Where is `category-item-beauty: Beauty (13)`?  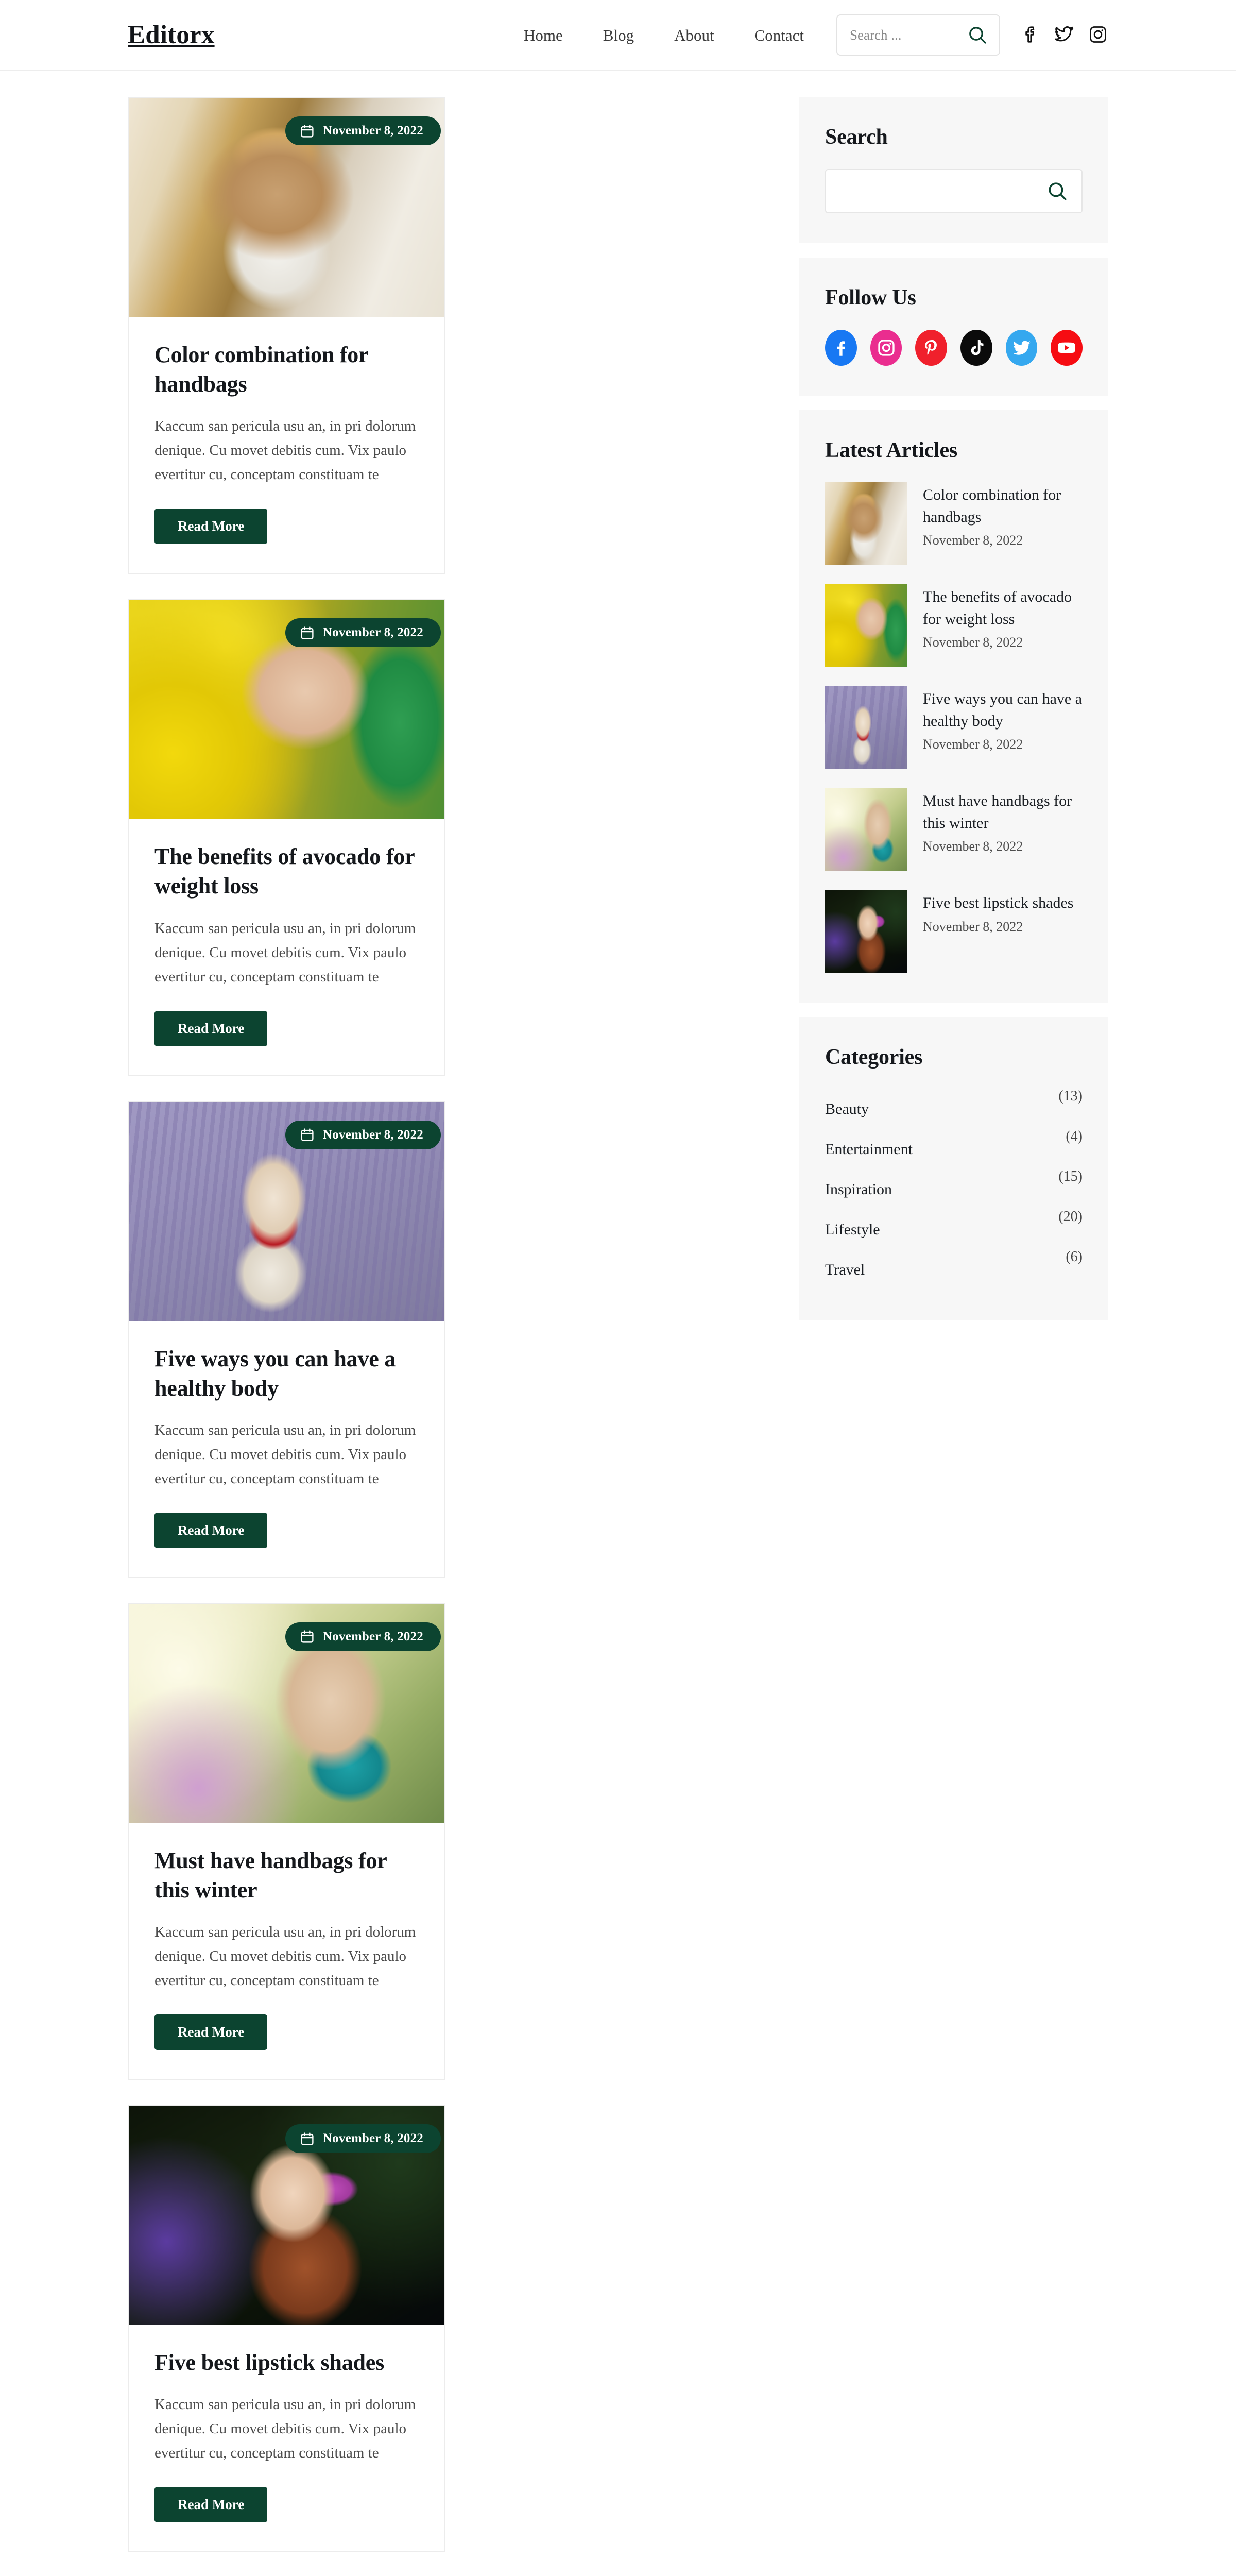 category-item-beauty: Beauty (13) is located at coordinates (954, 1109).